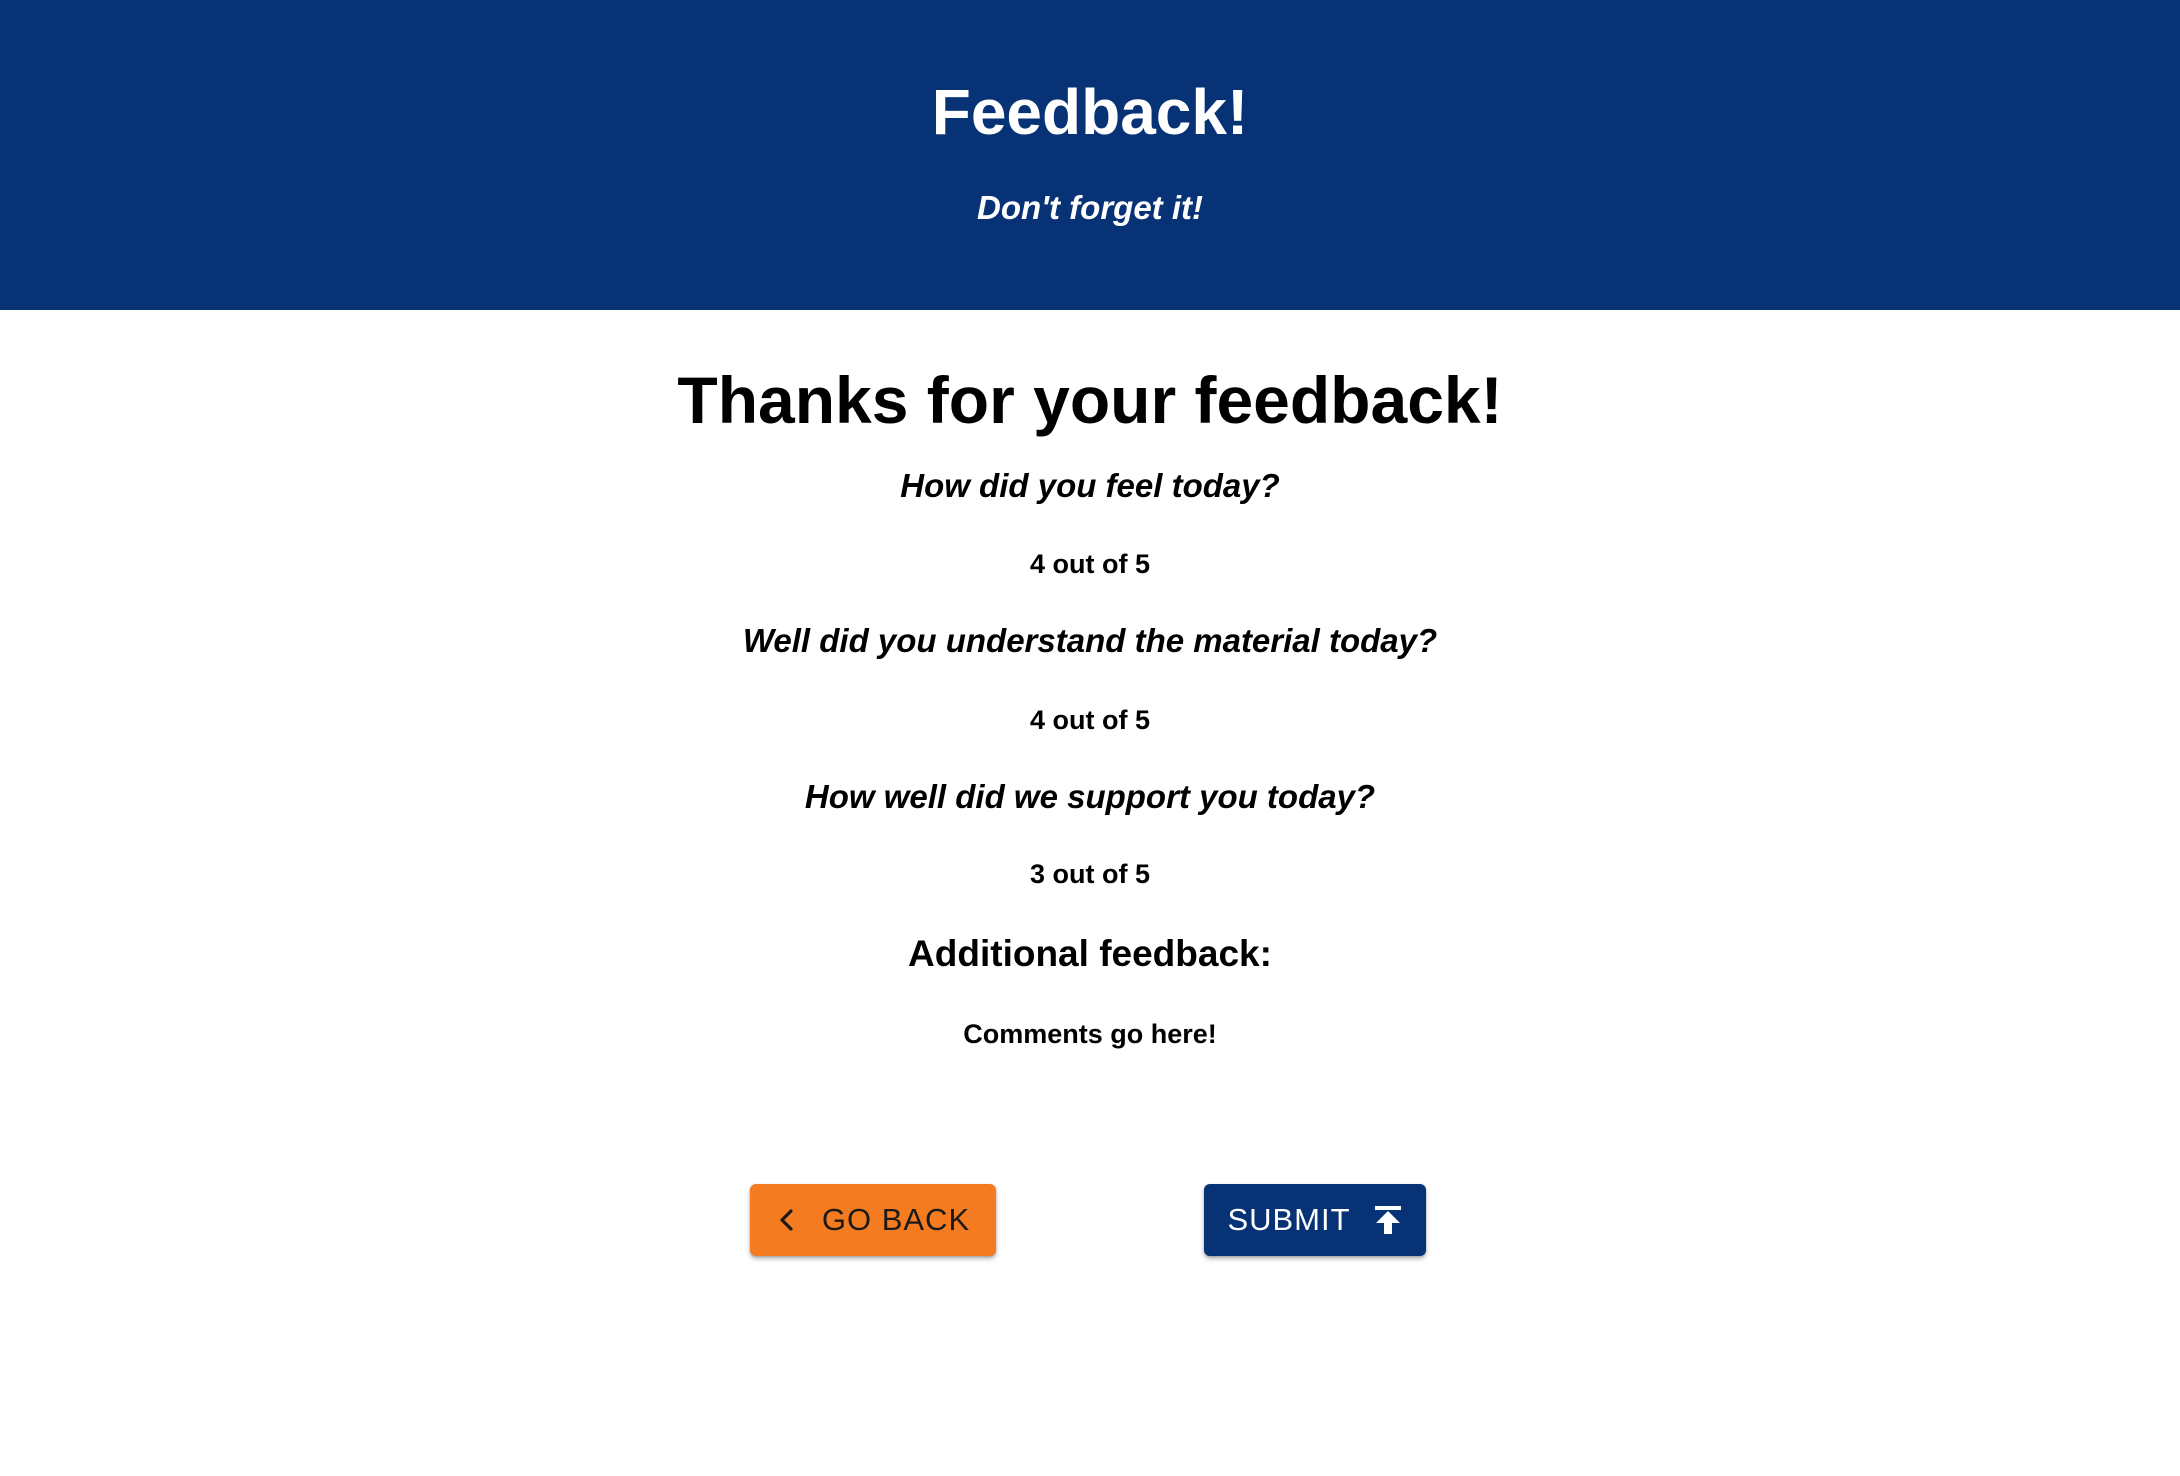 This screenshot has height=1476, width=2180. Describe the element at coordinates (1090, 874) in the screenshot. I see `answer-support: 3 out of 5` at that location.